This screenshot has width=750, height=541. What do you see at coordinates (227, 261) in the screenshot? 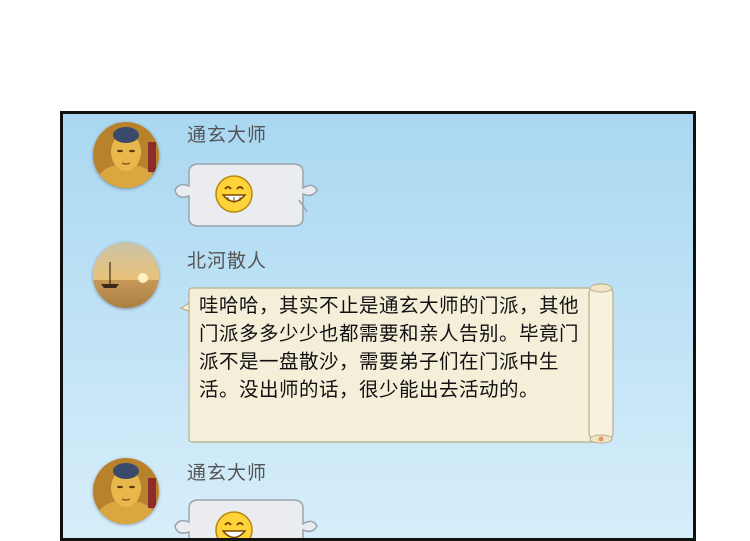
I see `sender-name: 北河散人` at bounding box center [227, 261].